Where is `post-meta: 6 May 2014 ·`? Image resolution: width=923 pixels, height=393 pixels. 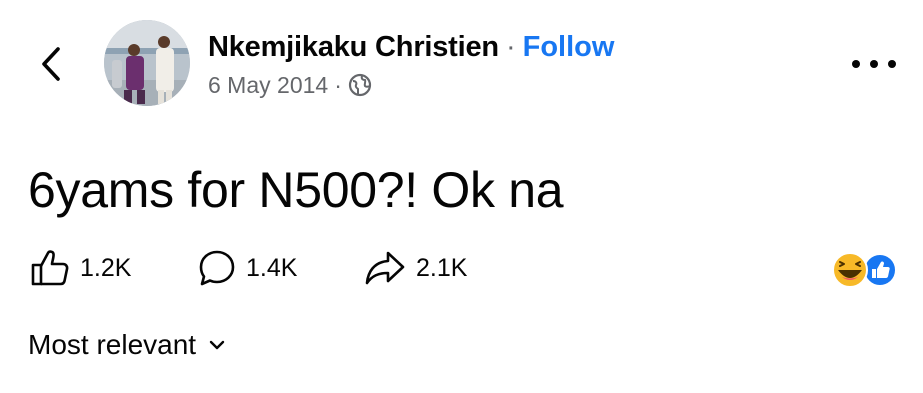 post-meta: 6 May 2014 · is located at coordinates (290, 85).